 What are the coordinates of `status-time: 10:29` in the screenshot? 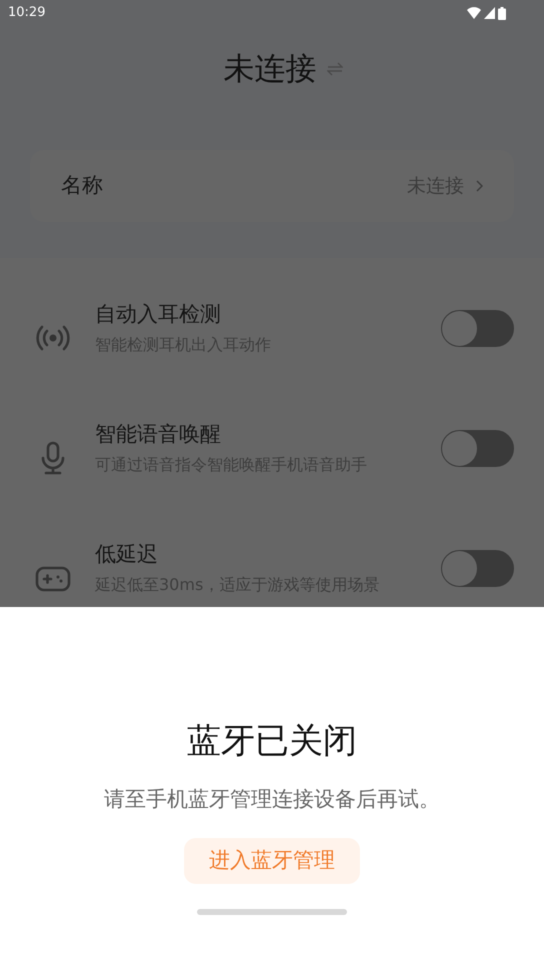 It's located at (27, 13).